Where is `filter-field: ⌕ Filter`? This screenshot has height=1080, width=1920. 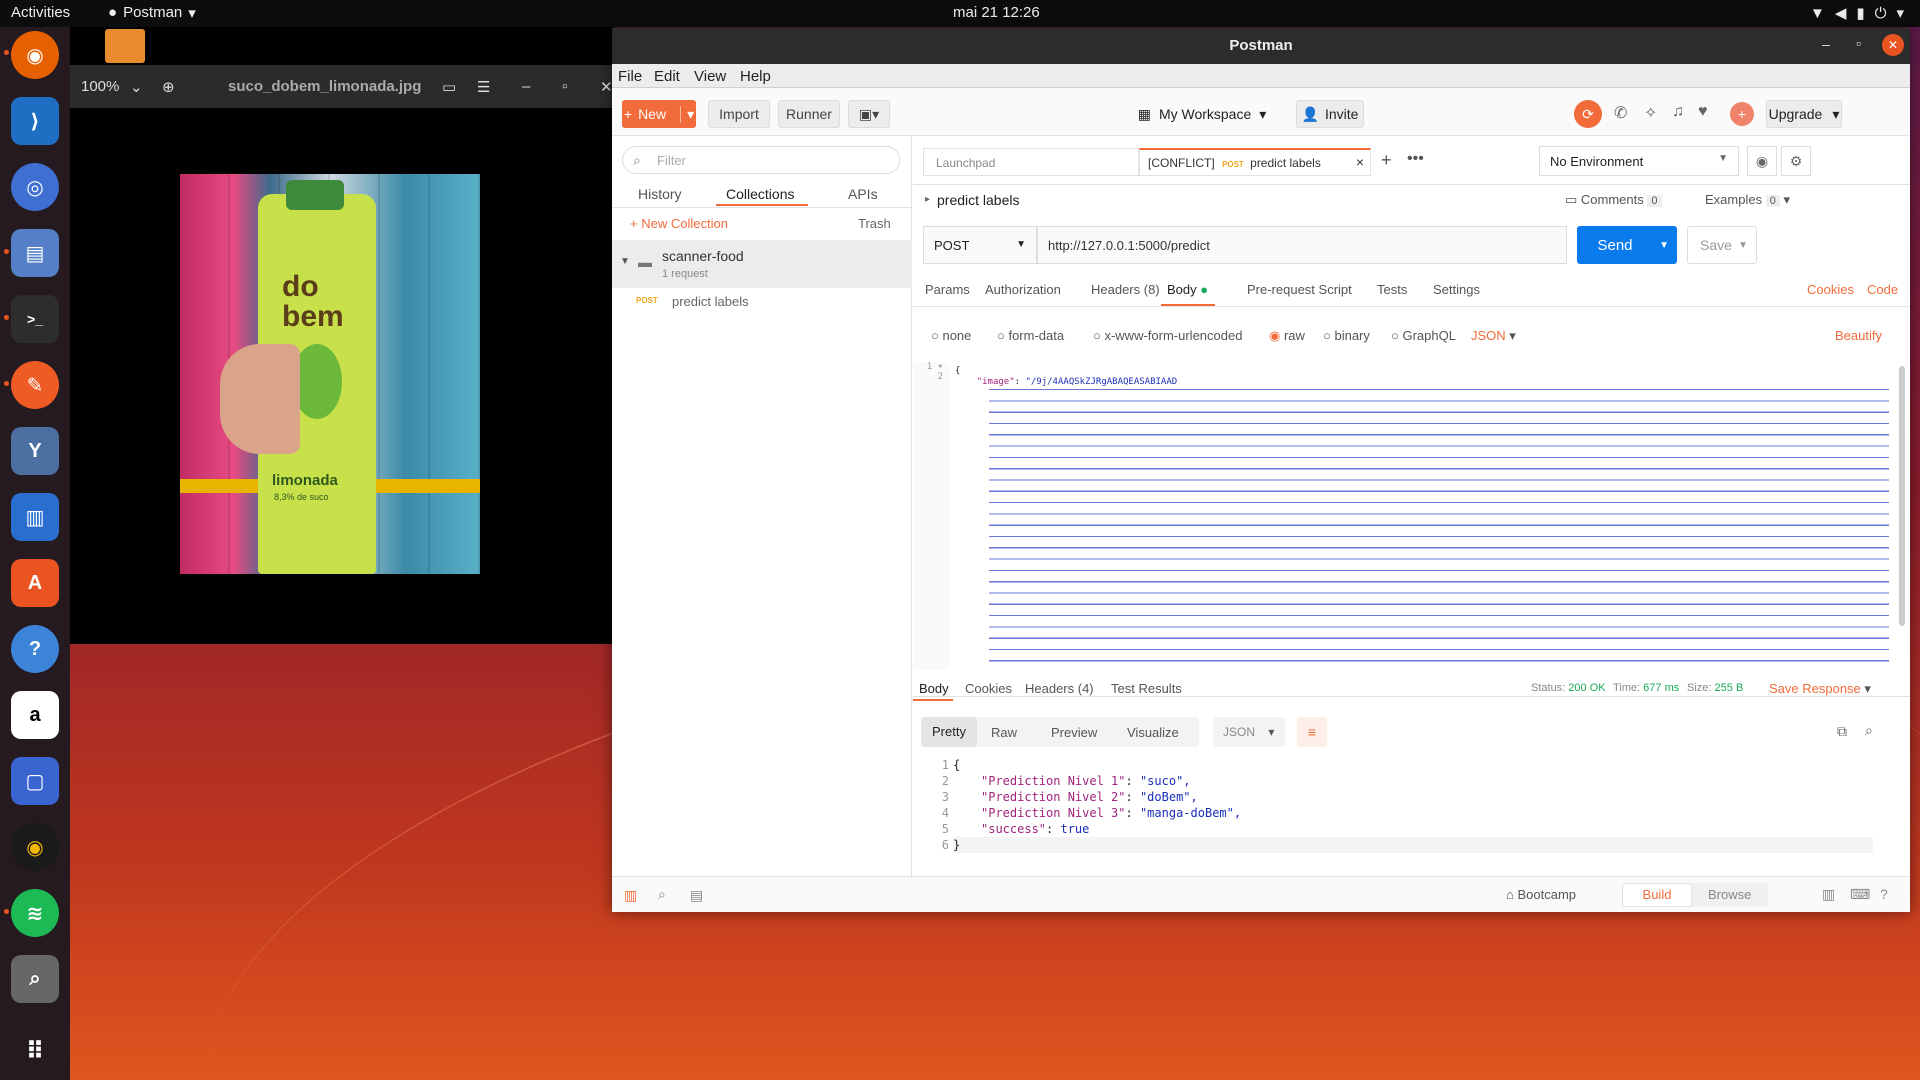
filter-field: ⌕ Filter is located at coordinates (761, 160).